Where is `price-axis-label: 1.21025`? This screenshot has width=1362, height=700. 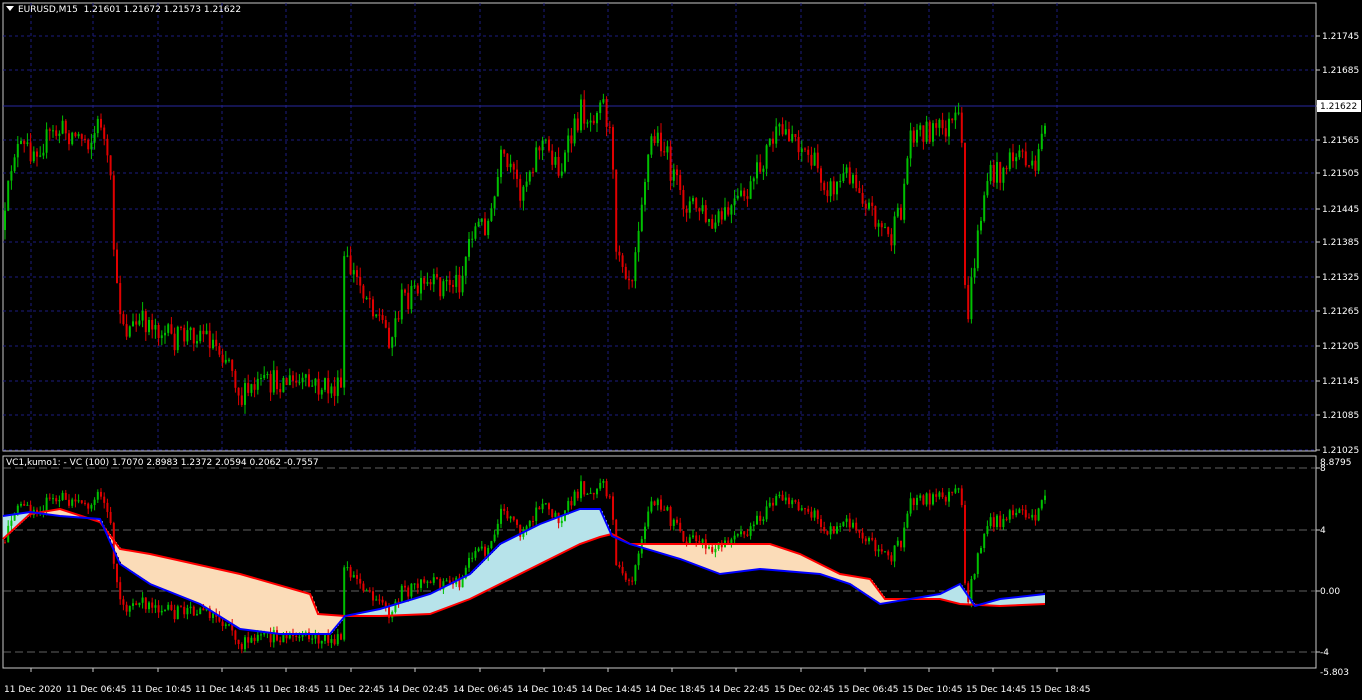 price-axis-label: 1.21025 is located at coordinates (1340, 450).